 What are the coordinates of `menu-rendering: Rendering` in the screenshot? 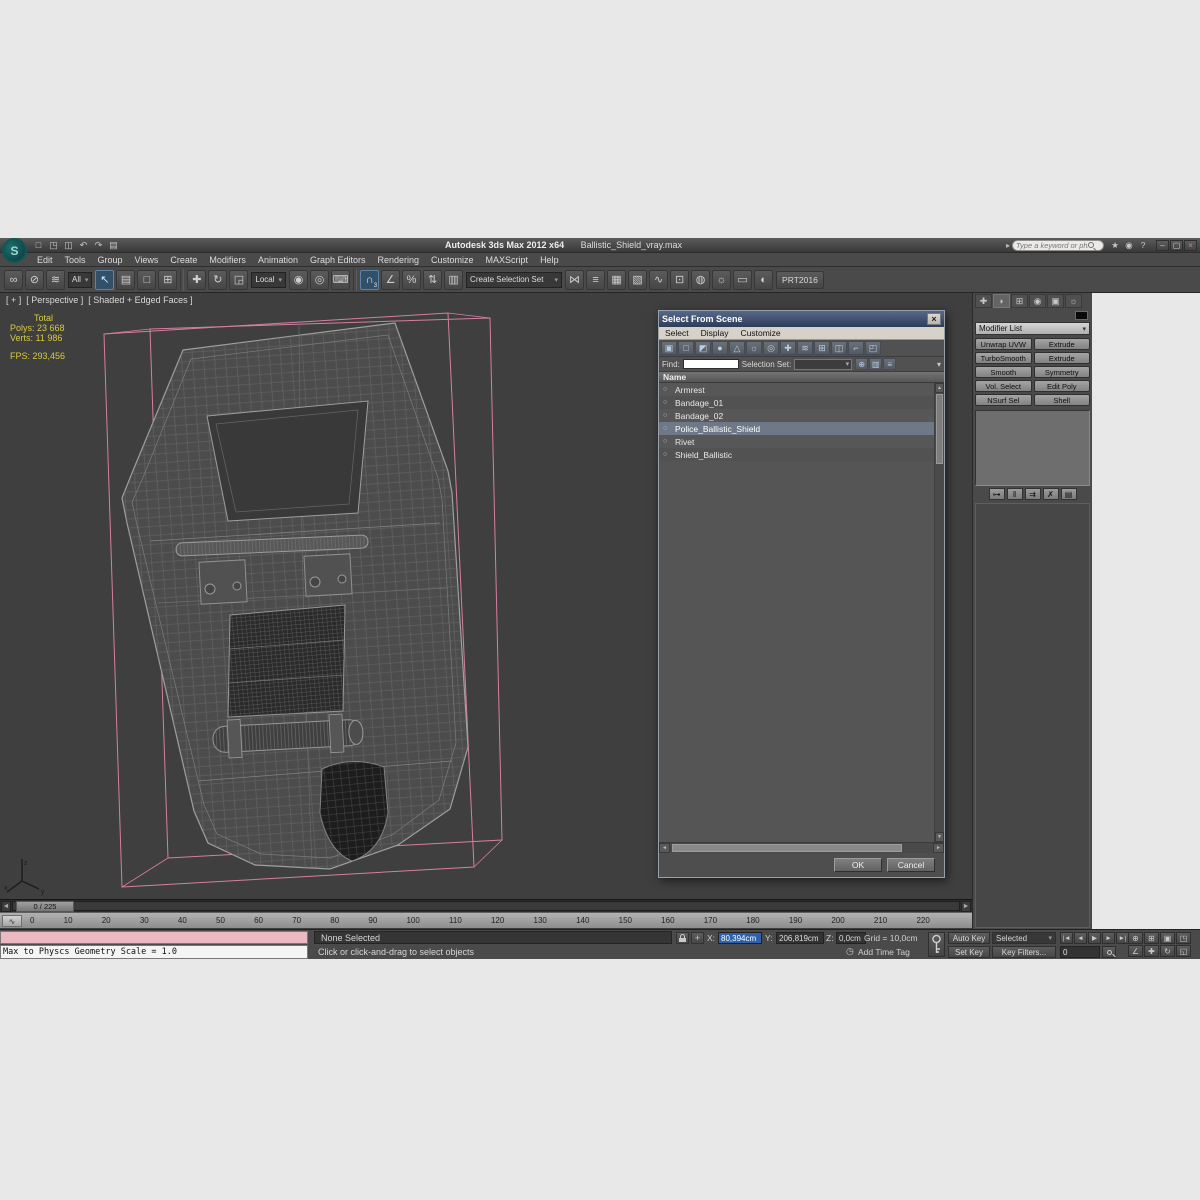 It's located at (399, 260).